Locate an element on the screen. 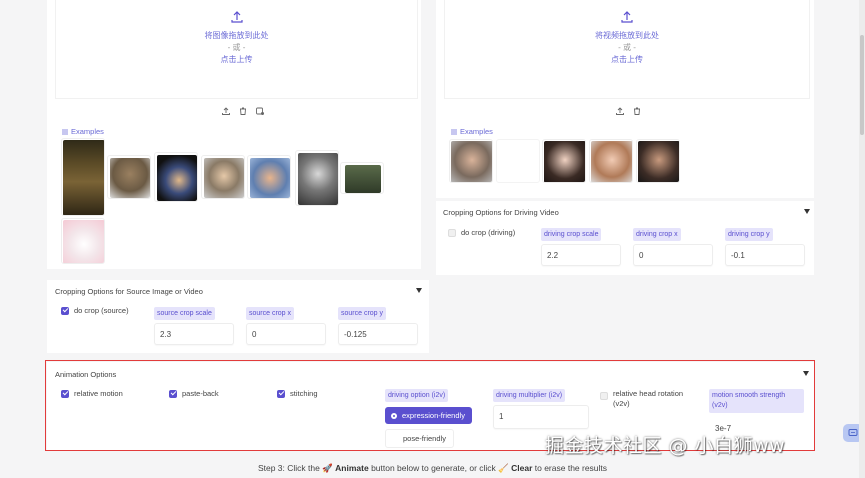  driving-upload-area: 将视频拖放到此处 - 或 - 点击上传 is located at coordinates (627, 38).